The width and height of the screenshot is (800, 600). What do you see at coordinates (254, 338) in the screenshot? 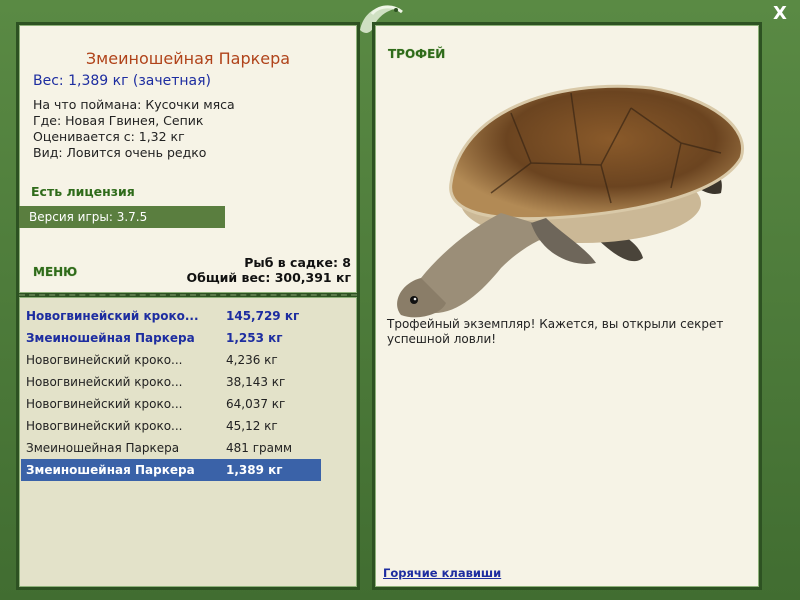
I see `catch-weight: 1,253 кг` at bounding box center [254, 338].